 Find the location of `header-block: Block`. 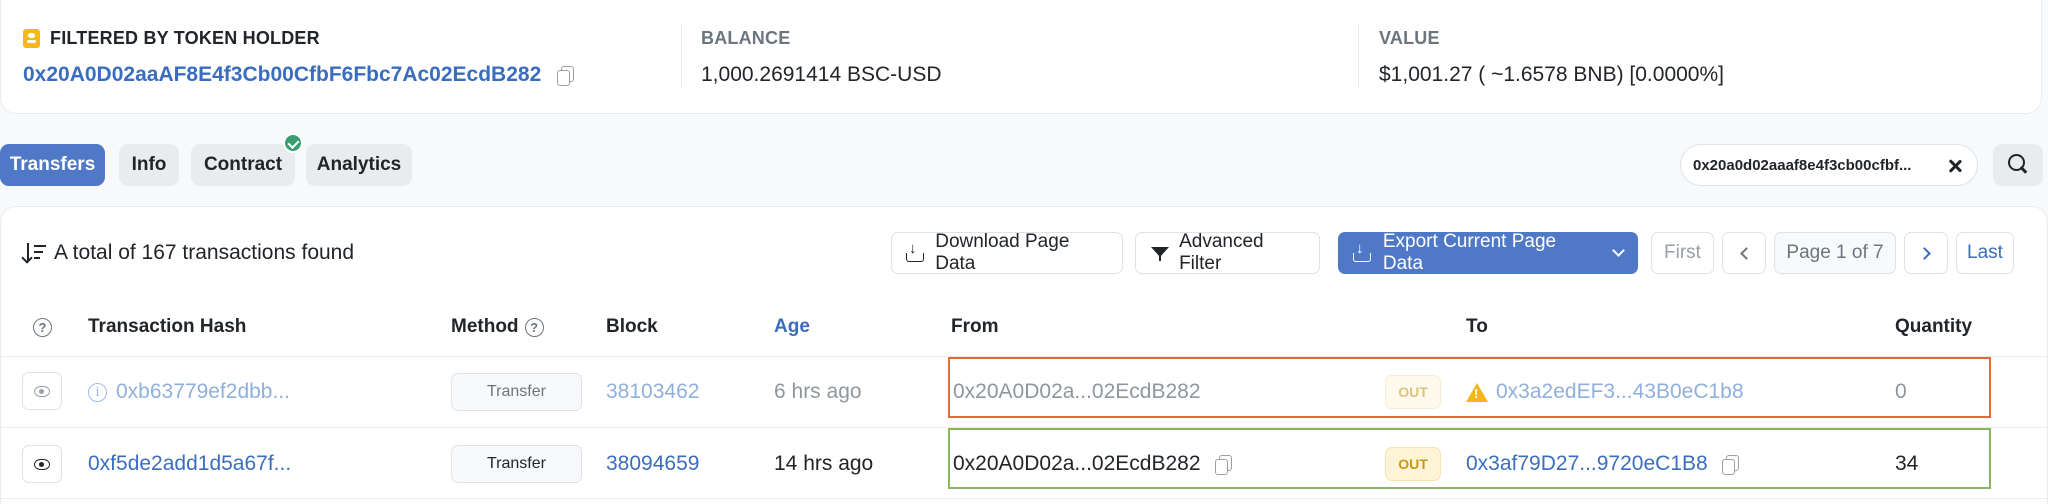

header-block: Block is located at coordinates (632, 326).